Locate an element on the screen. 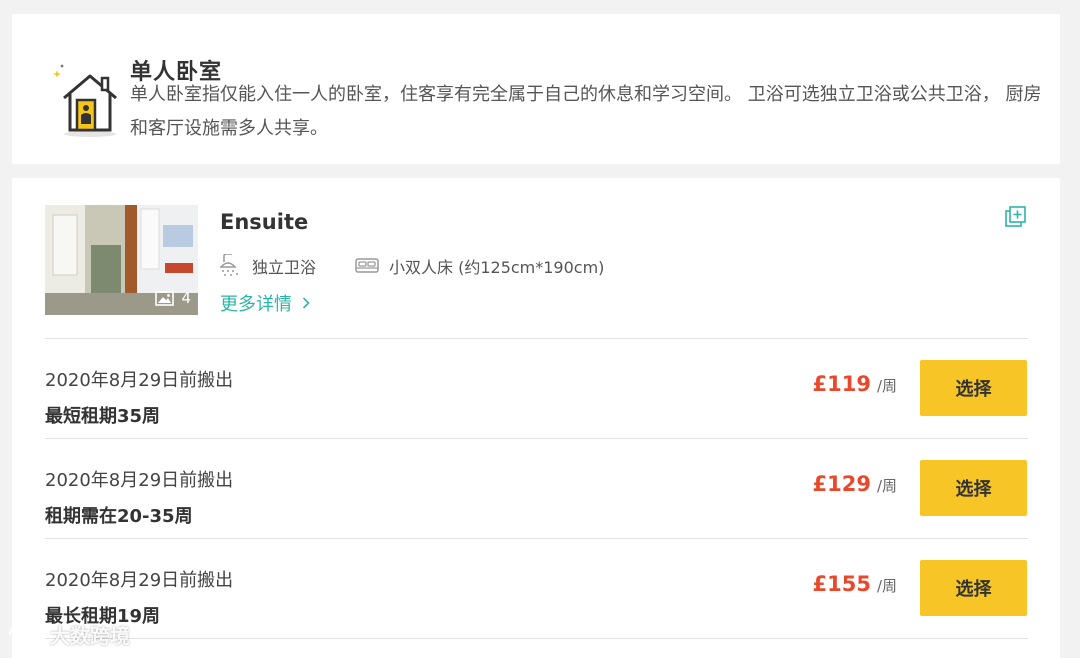  weekly-price: £155 /周 is located at coordinates (854, 584).